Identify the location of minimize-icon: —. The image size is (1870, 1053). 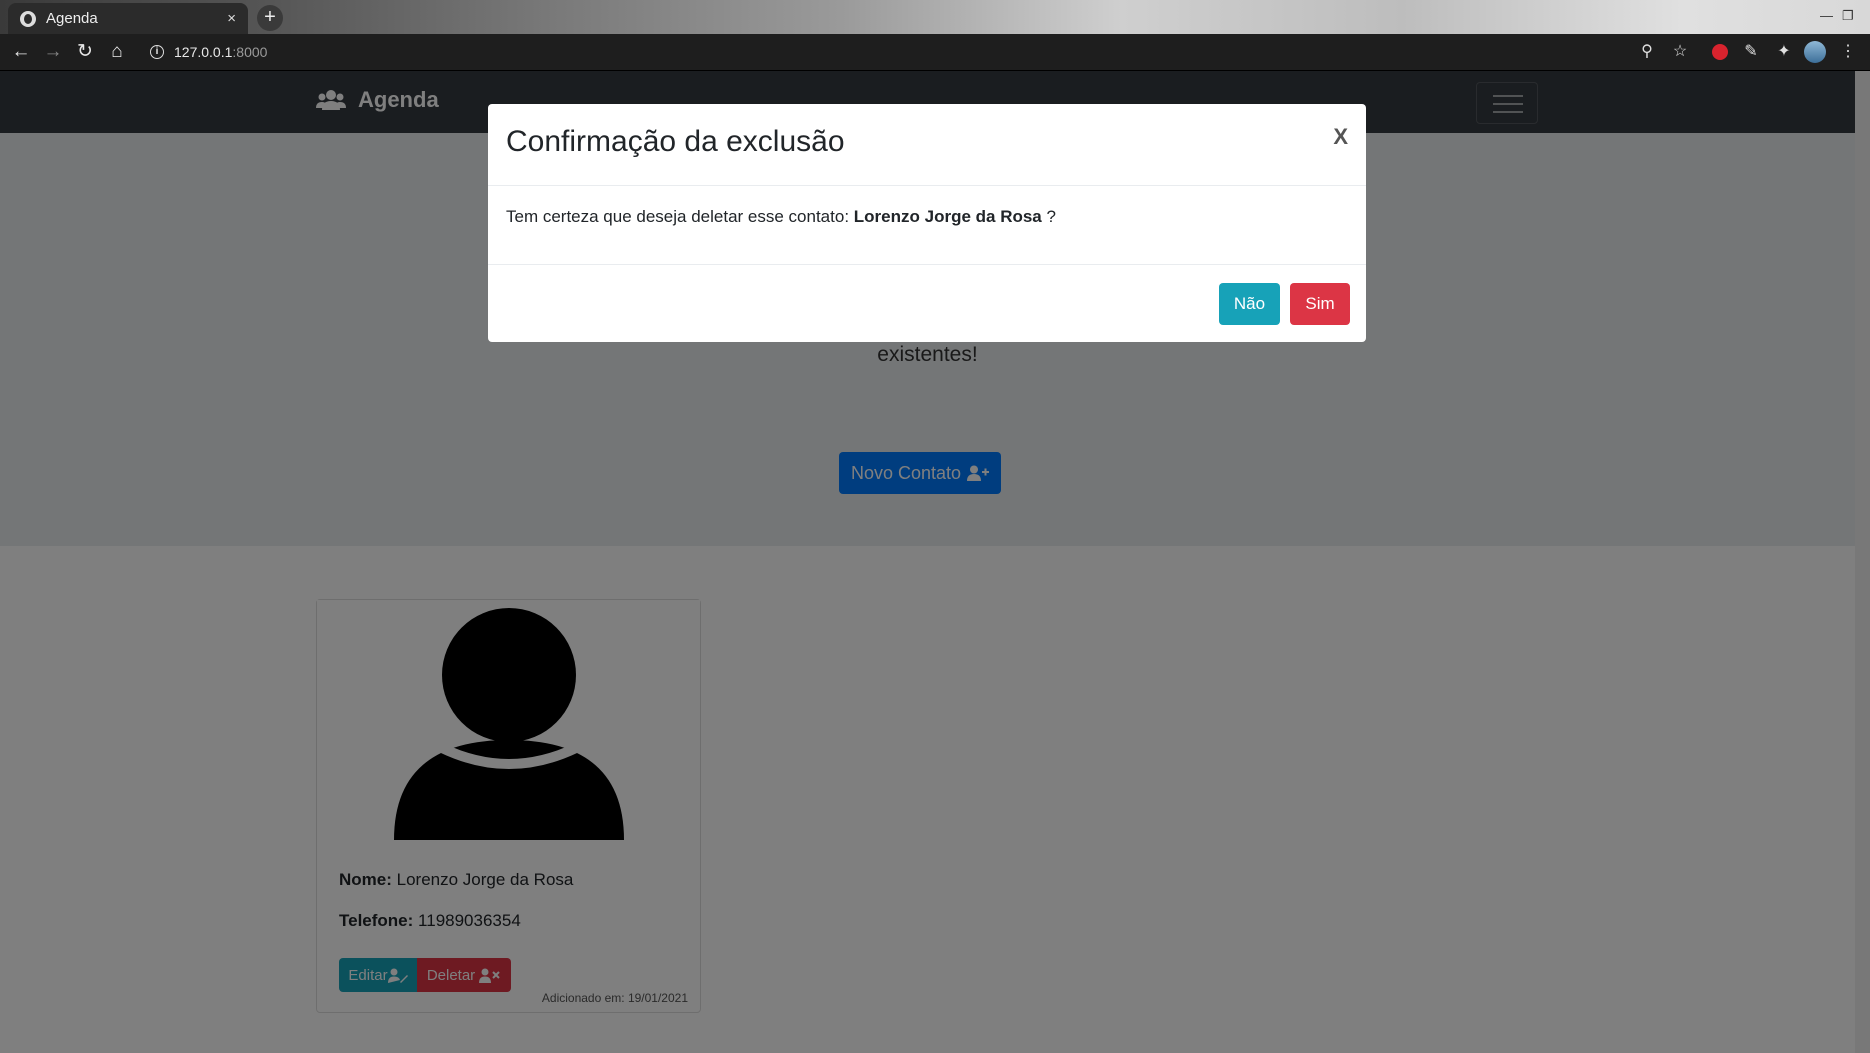
(1826, 15).